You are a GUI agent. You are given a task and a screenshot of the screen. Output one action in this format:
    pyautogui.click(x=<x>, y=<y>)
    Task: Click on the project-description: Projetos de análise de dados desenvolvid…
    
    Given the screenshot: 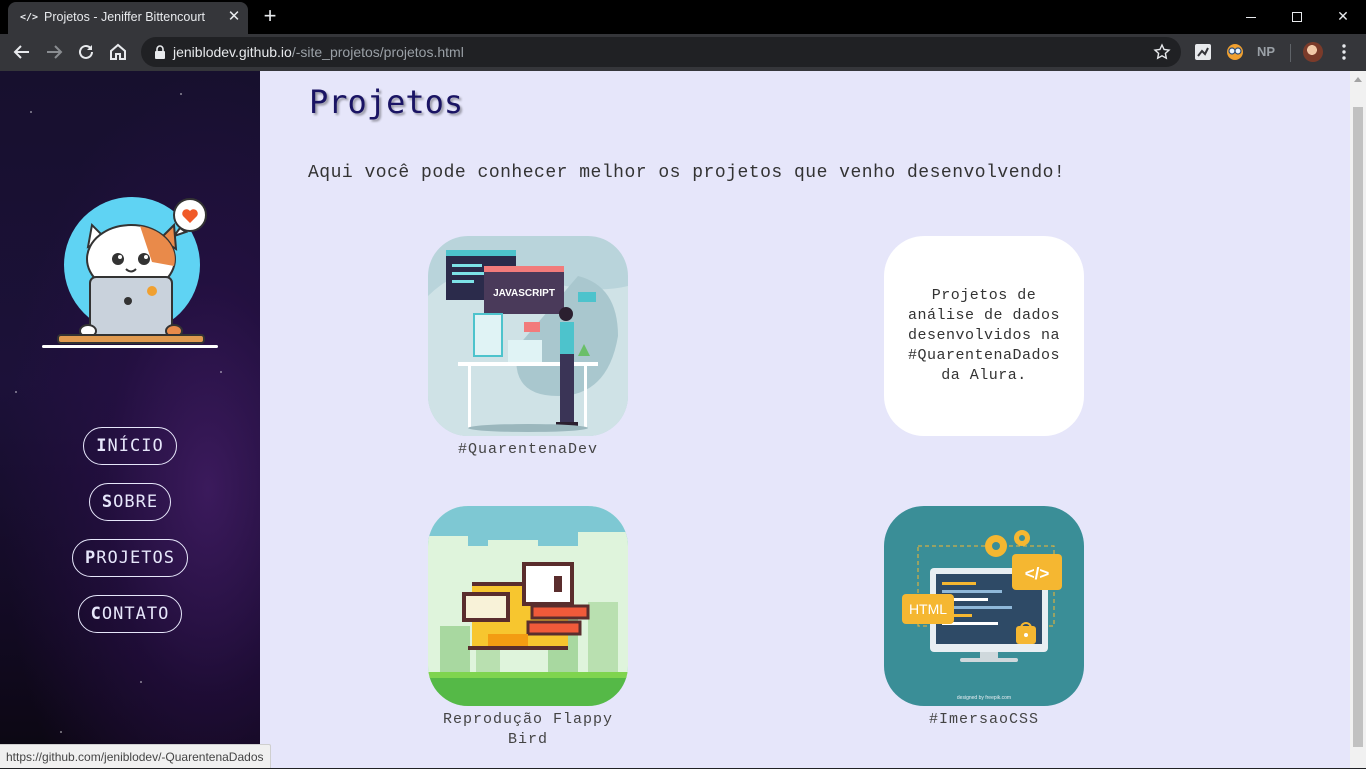 What is the action you would take?
    pyautogui.click(x=984, y=335)
    